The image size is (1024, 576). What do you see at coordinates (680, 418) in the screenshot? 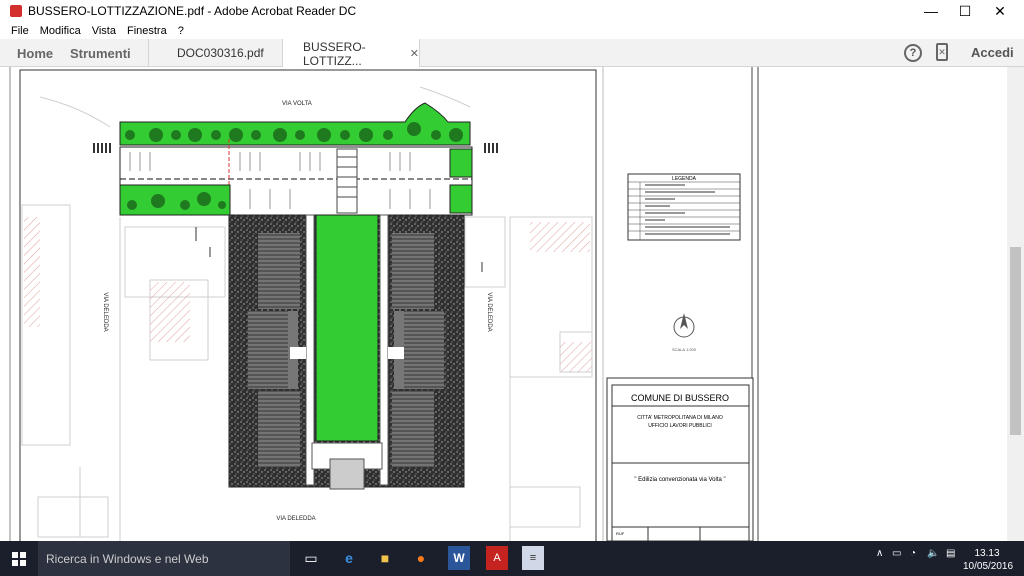
I see `titleblock-sub1: CITTA' METROPOLITANA DI MILANO` at bounding box center [680, 418].